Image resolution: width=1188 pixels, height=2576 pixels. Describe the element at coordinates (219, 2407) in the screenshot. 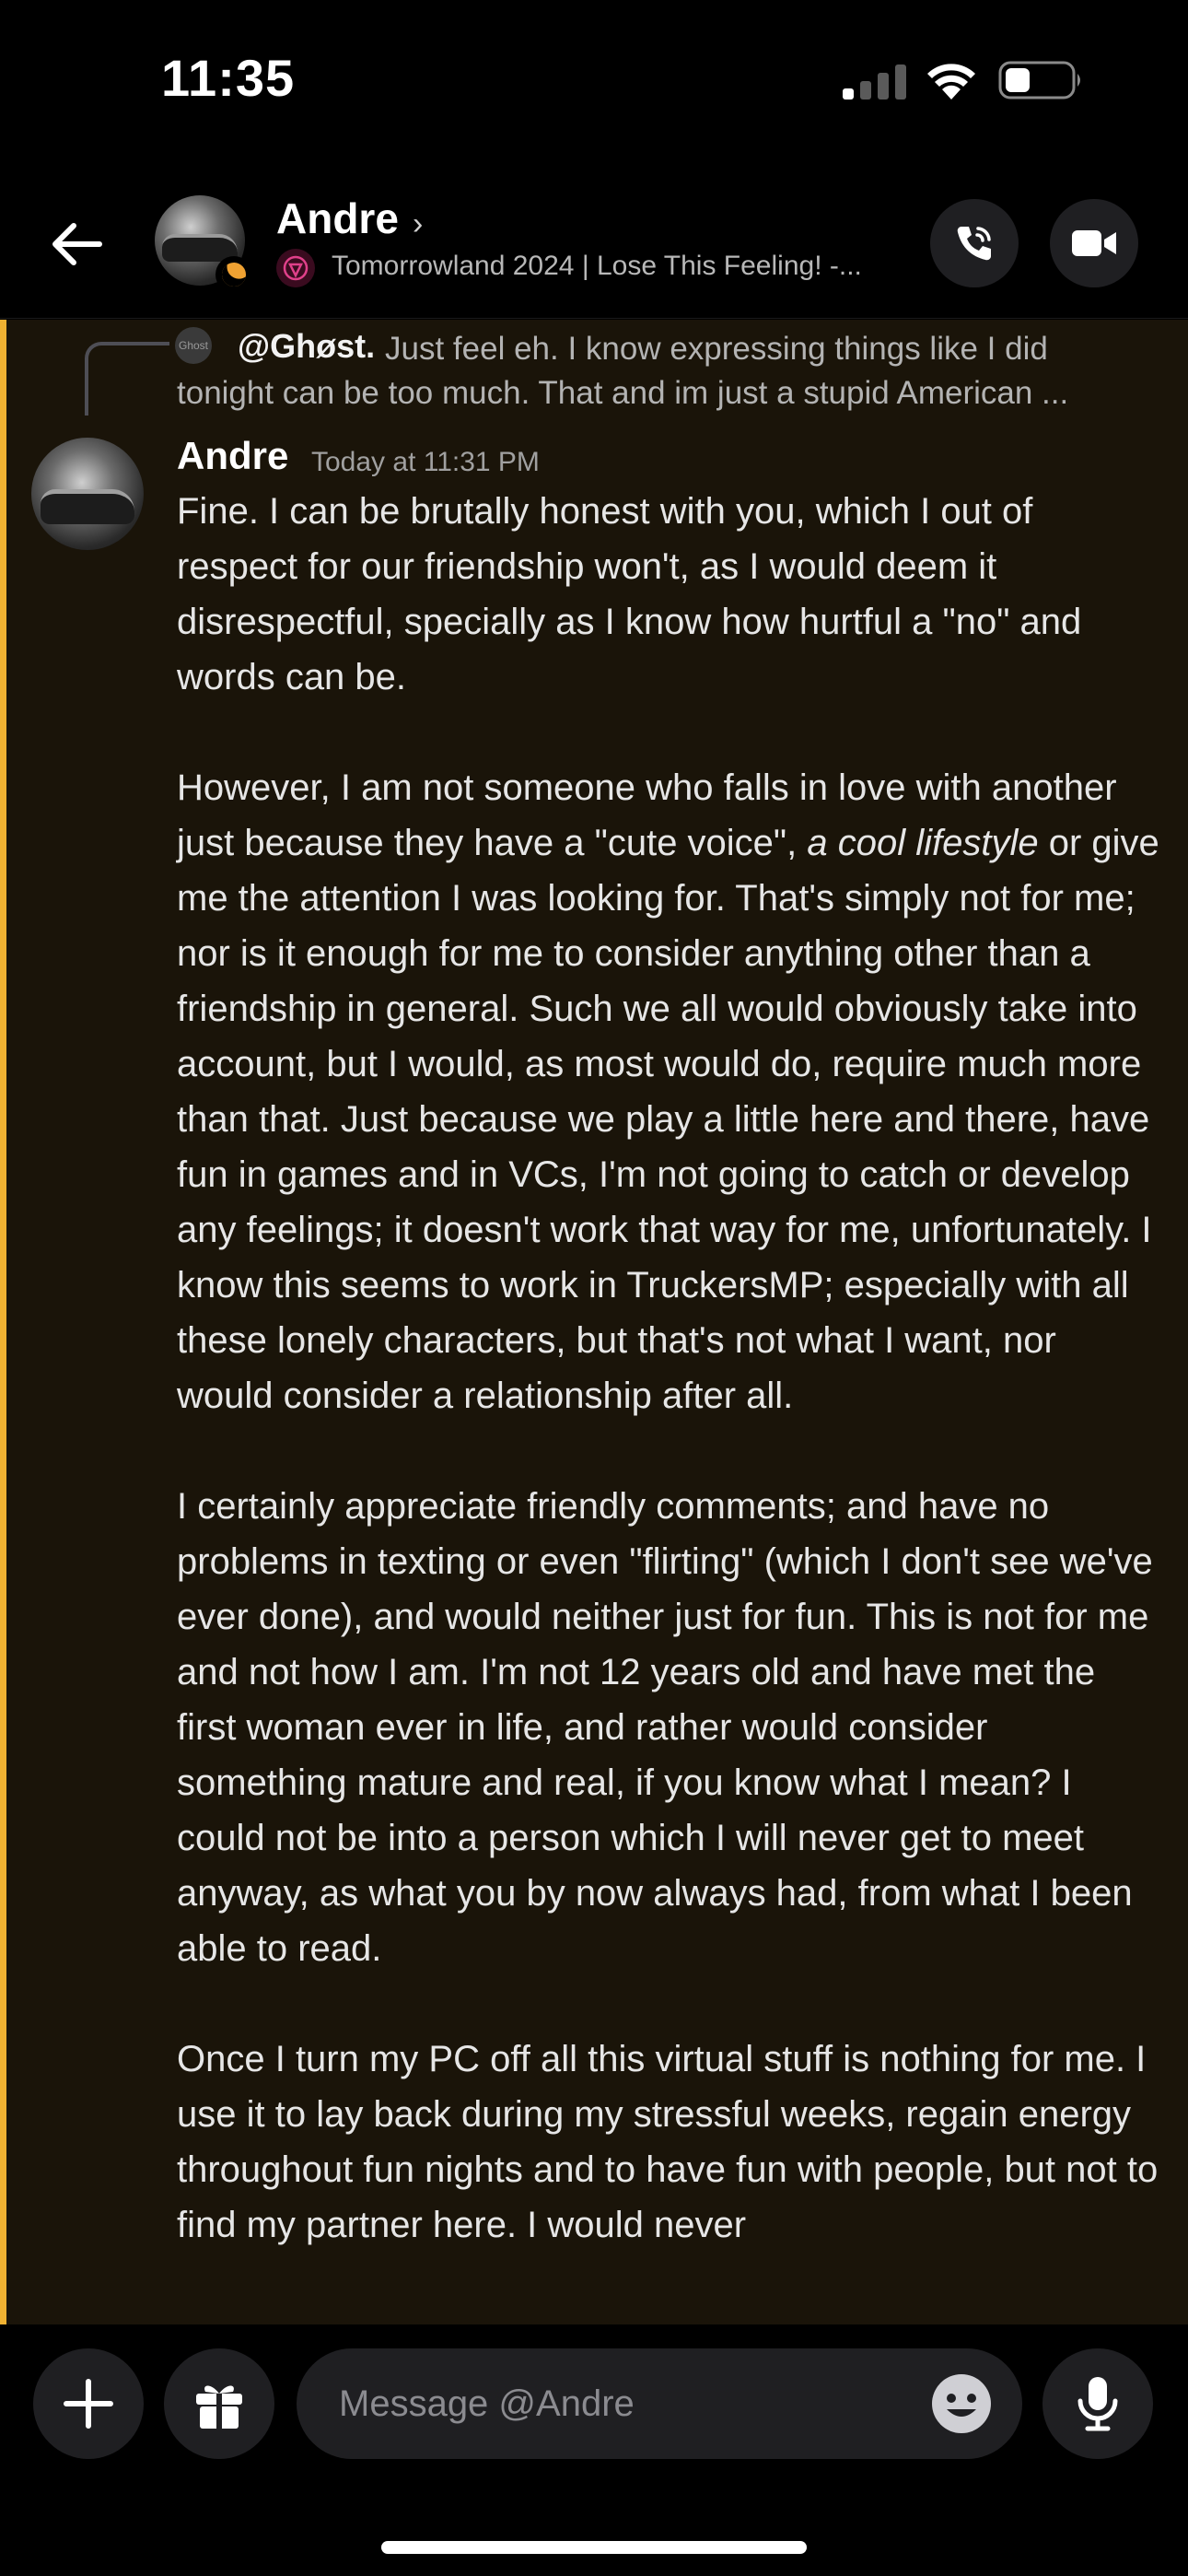

I see `gift-icon` at that location.